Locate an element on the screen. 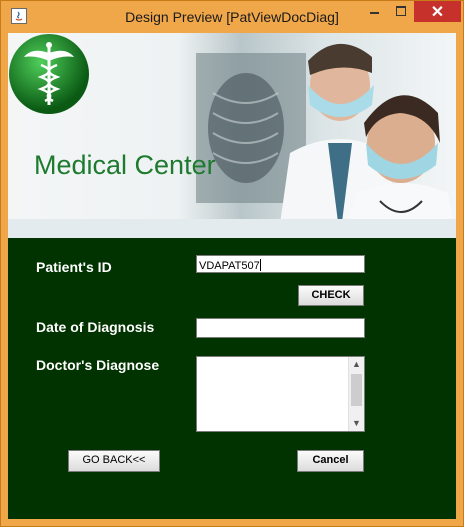  title-bar: Design Preview [PatViewDocDiag] ✕ is located at coordinates (232, 17).